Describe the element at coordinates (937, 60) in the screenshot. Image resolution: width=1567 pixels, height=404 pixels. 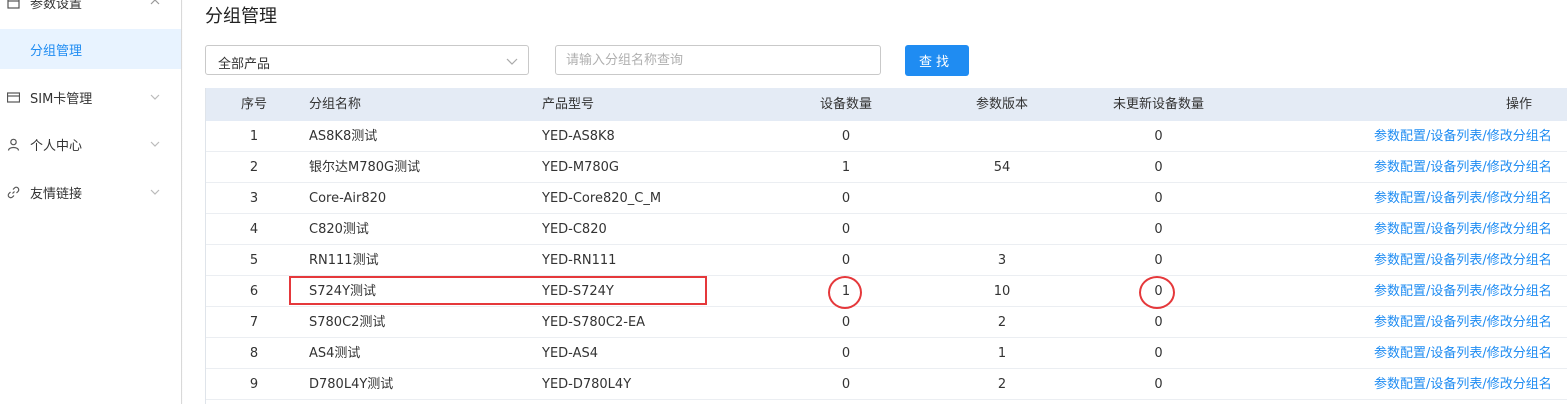
I see `search-button: 查找` at that location.